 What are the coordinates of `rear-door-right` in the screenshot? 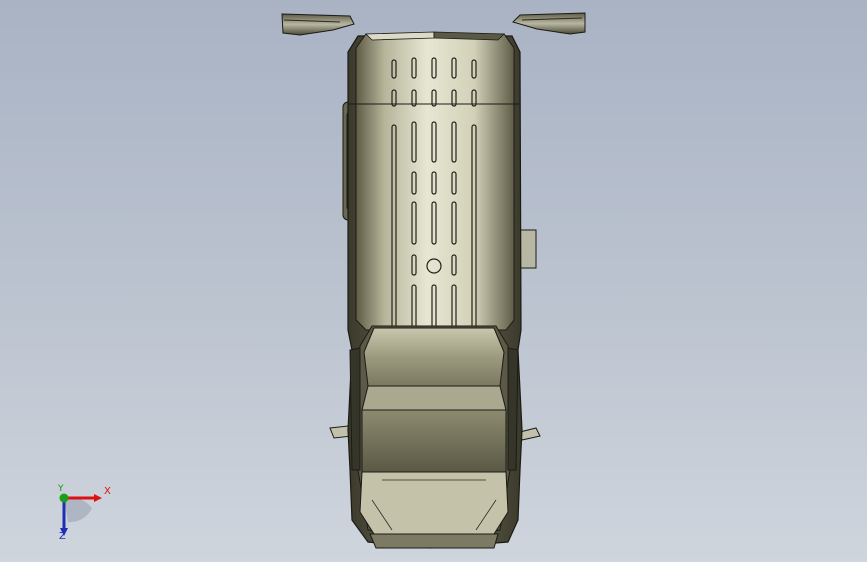 It's located at (549, 23).